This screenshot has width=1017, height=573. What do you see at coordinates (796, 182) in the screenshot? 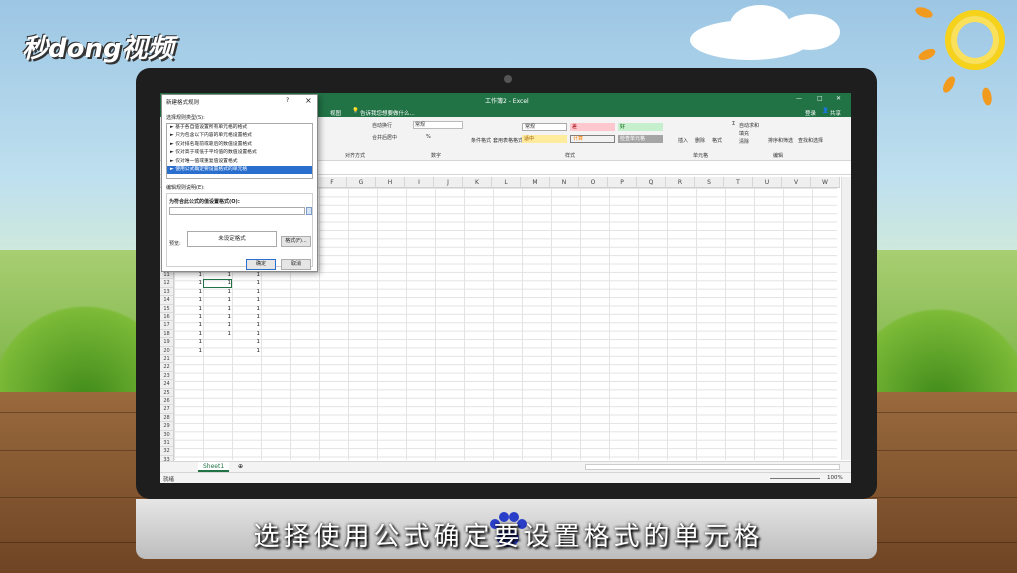
I see `column-header: V` at bounding box center [796, 182].